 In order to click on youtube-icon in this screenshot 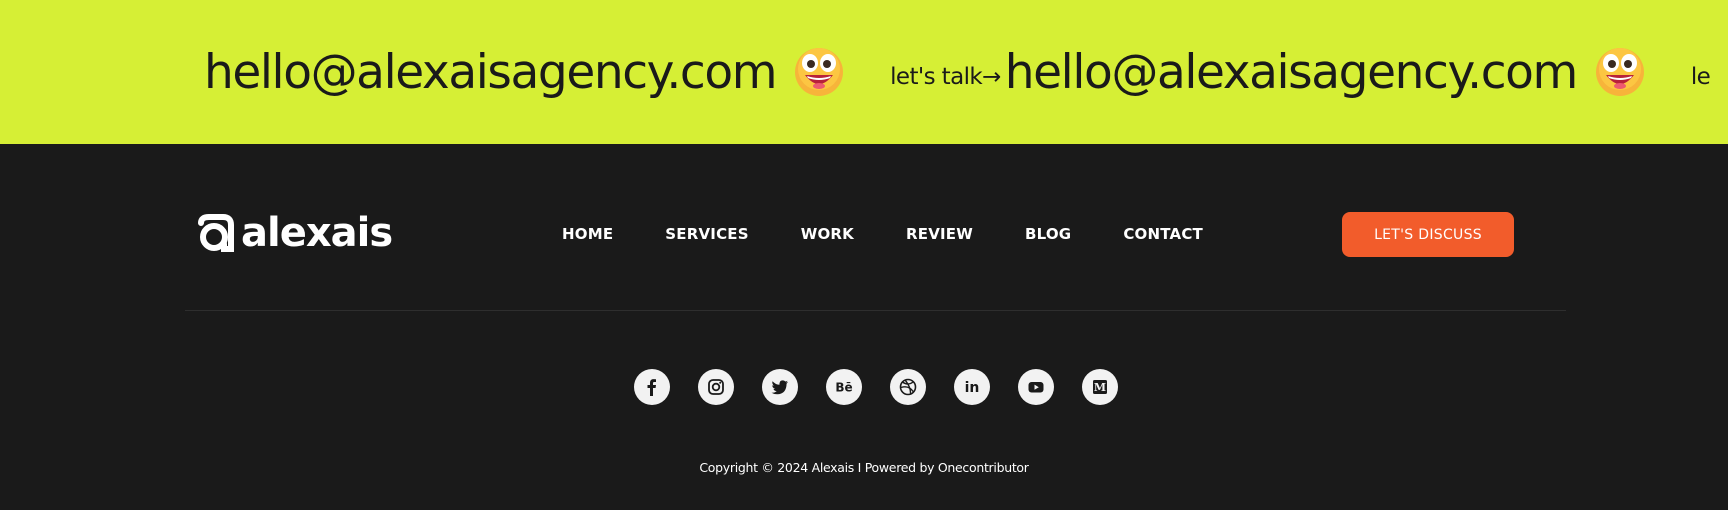, I will do `click(1036, 387)`.